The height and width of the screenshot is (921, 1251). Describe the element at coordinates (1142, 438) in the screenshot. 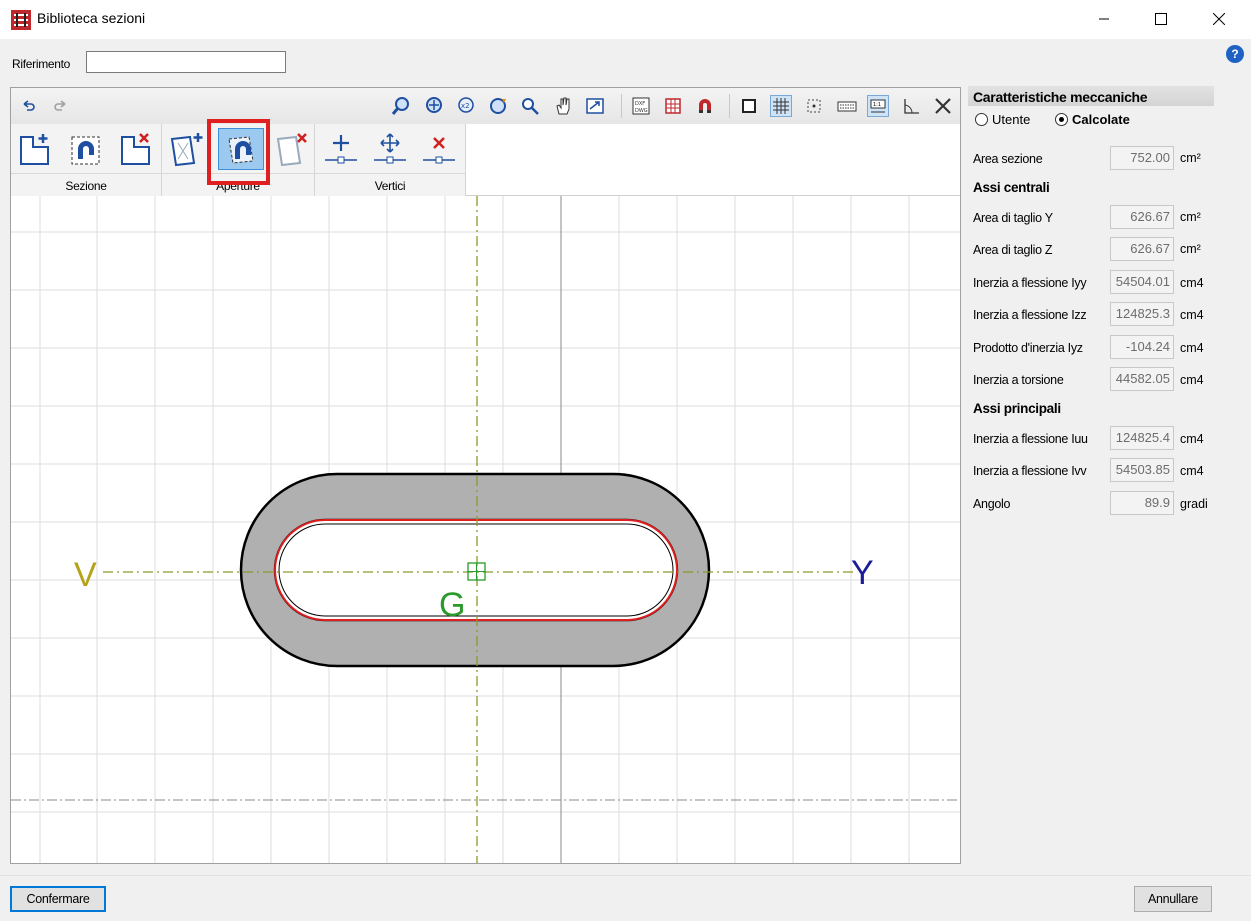

I see `inertia-iuu-value: 124825.4` at that location.